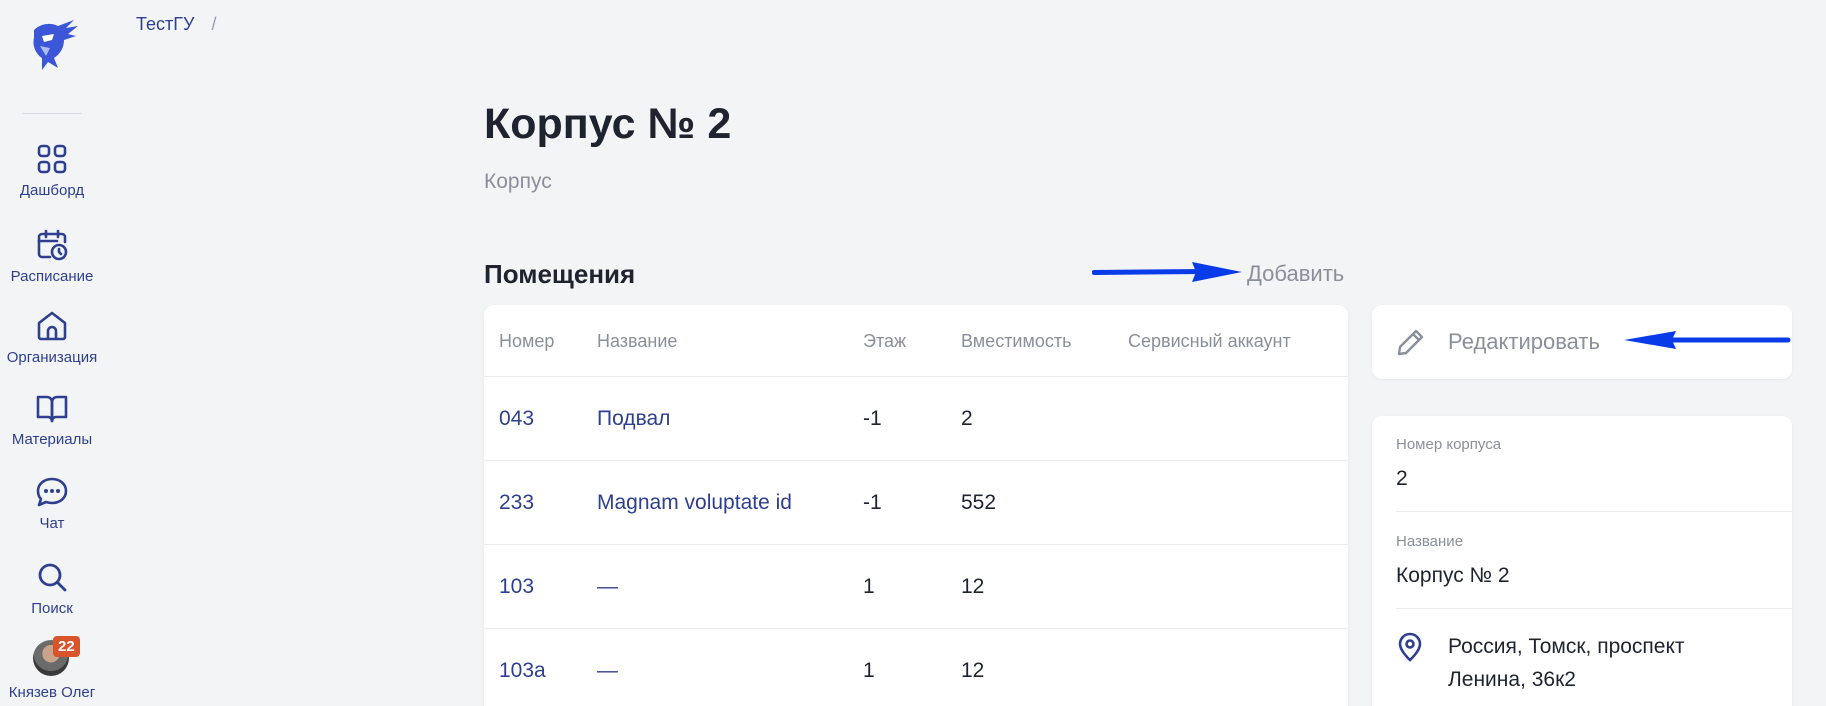 The image size is (1826, 706). What do you see at coordinates (52, 408) in the screenshot?
I see `book-icon` at bounding box center [52, 408].